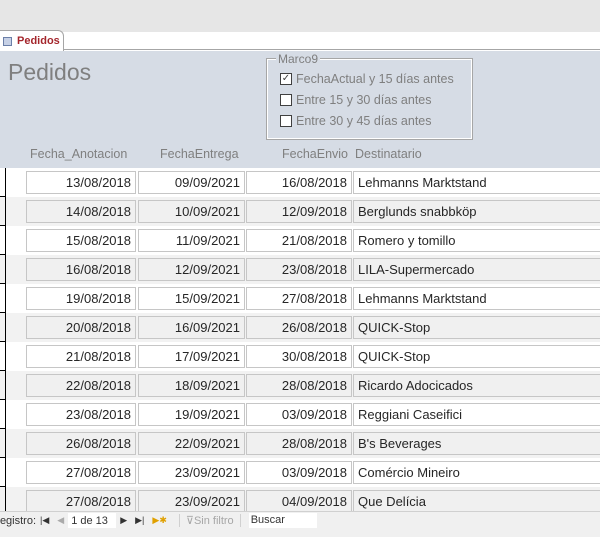 This screenshot has height=537, width=600. I want to click on fecha-envio-field: 30/08/2018, so click(299, 356).